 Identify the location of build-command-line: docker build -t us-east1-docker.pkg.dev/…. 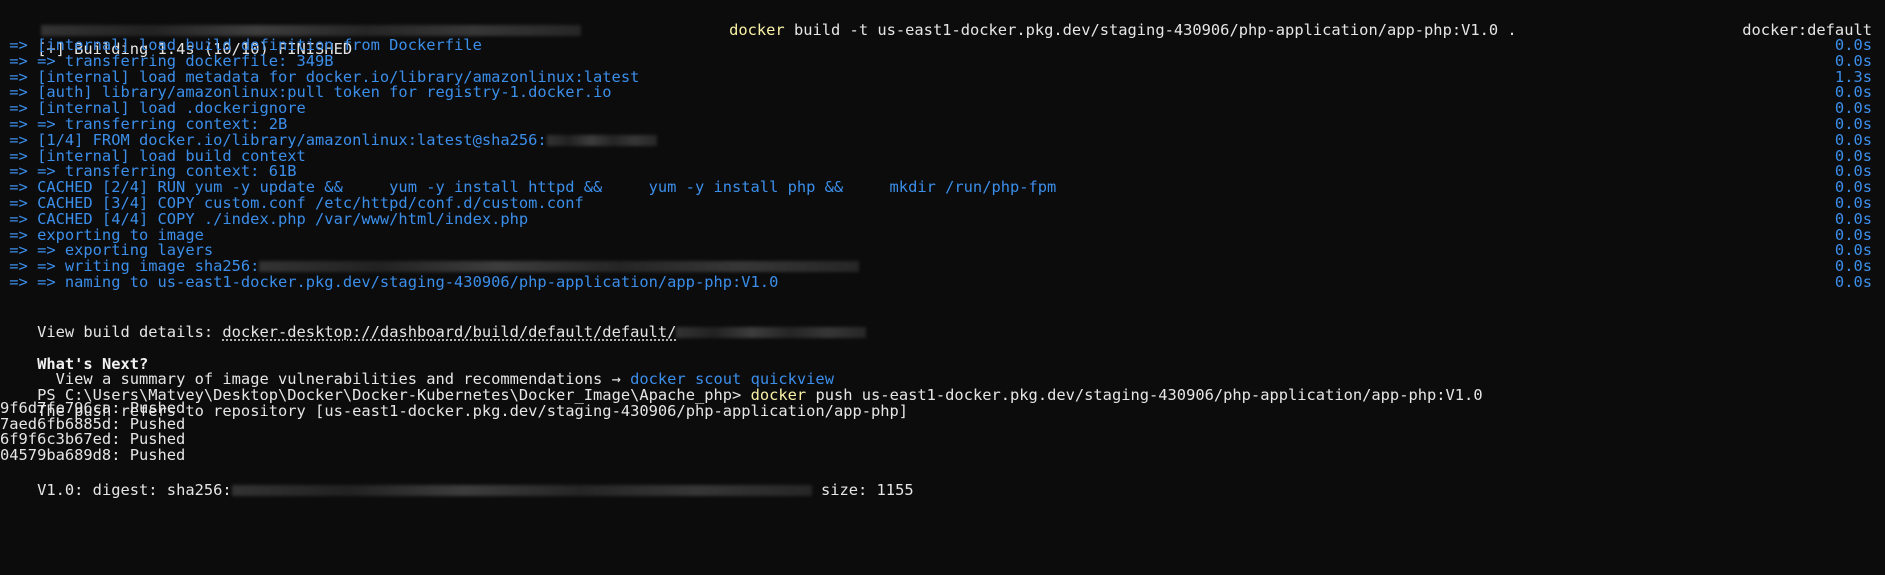
(942, 20).